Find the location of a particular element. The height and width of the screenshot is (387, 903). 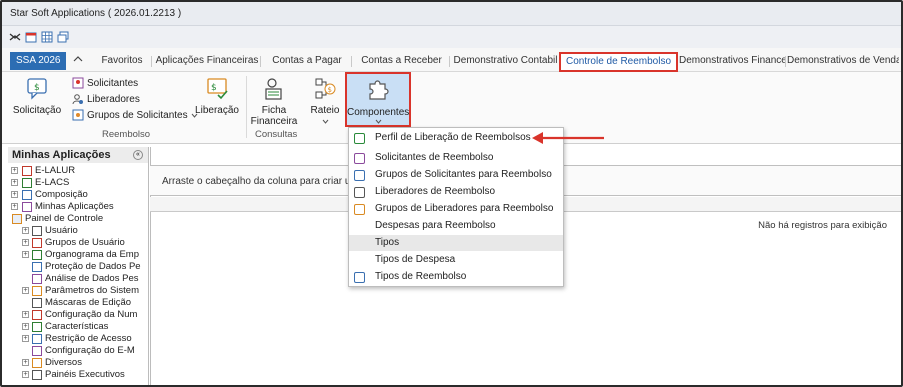

tab-aplicacoes-financeiras: Aplicações Financeiras is located at coordinates (207, 62).